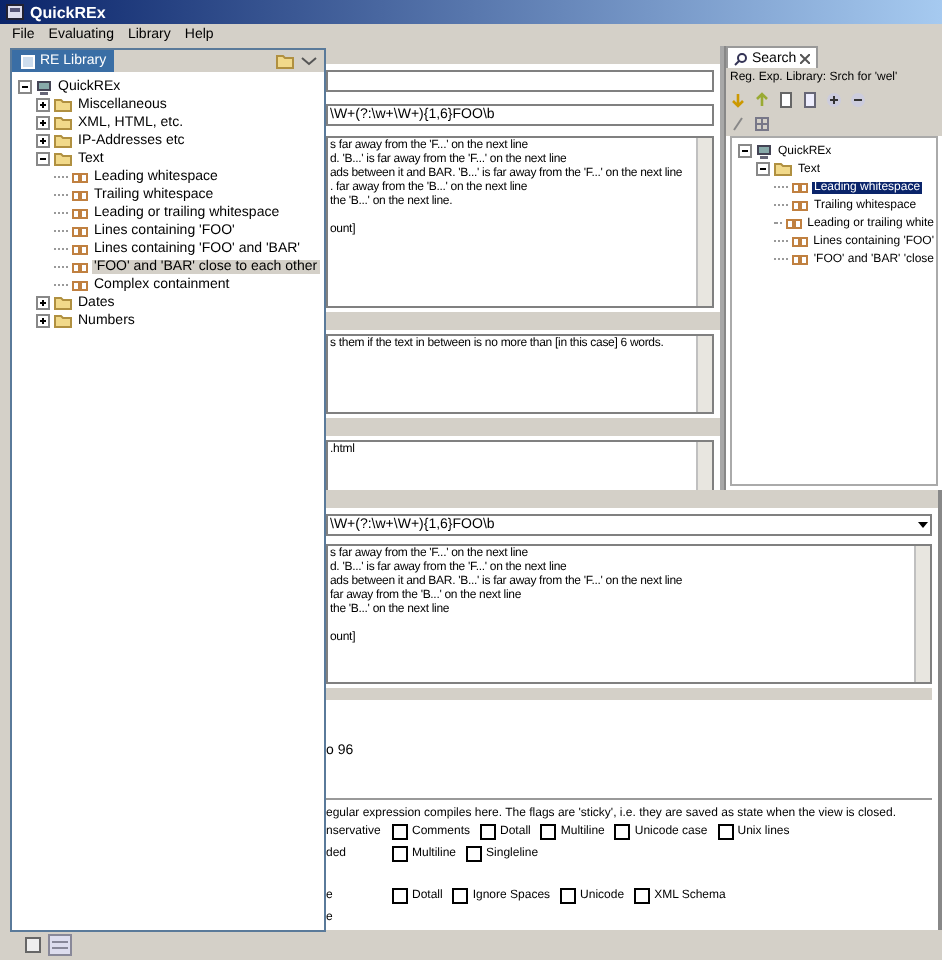 The image size is (942, 960). Describe the element at coordinates (762, 124) in the screenshot. I see `grid-icon` at that location.